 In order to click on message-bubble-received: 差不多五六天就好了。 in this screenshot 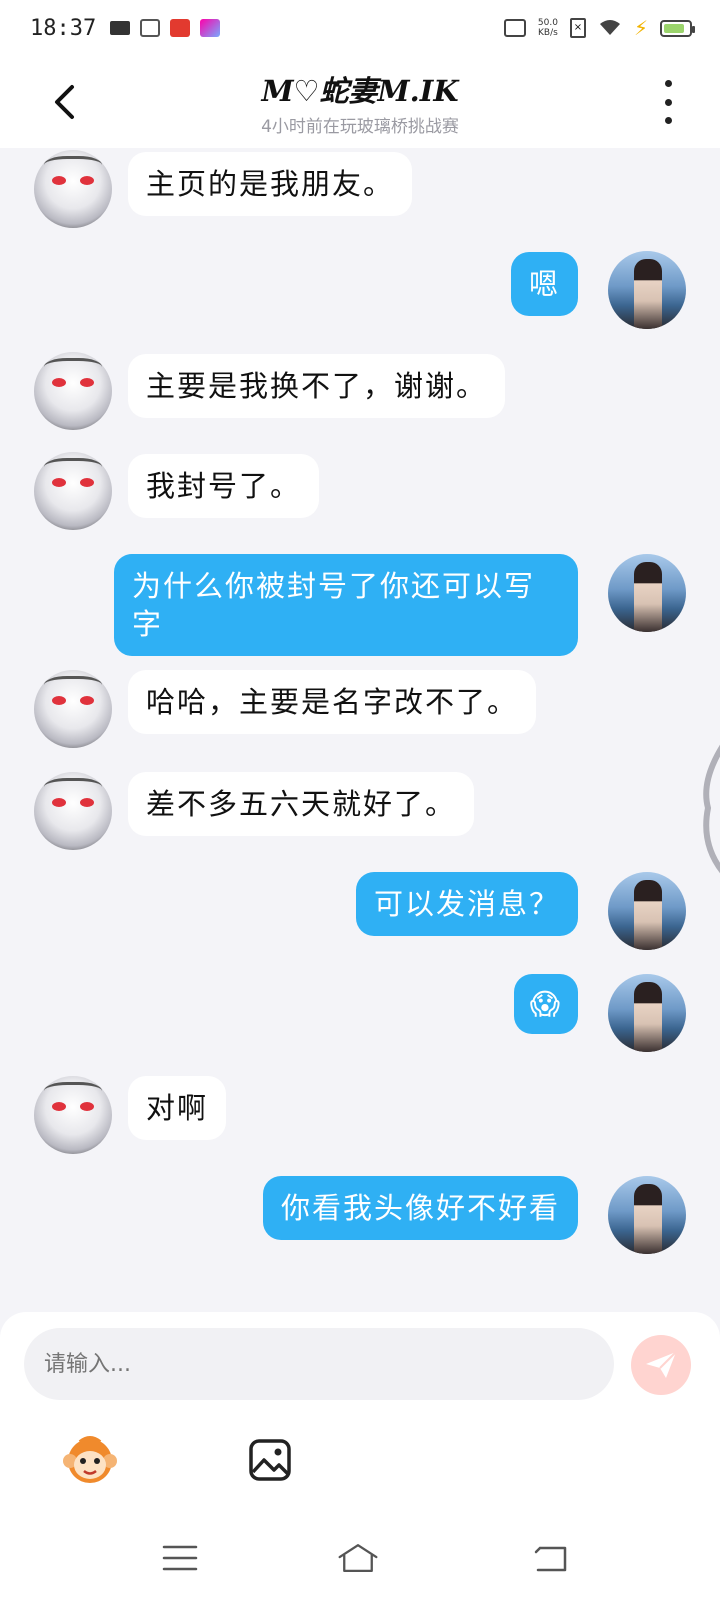, I will do `click(301, 804)`.